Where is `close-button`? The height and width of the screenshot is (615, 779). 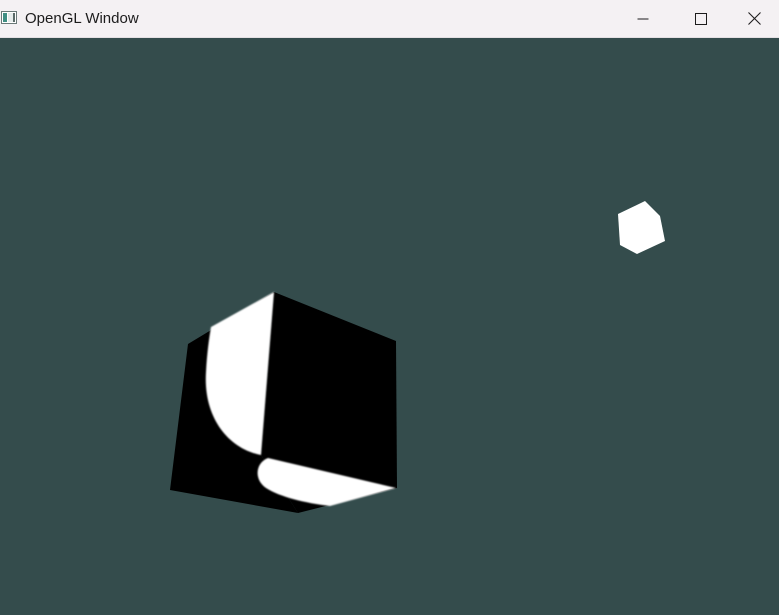
close-button is located at coordinates (754, 18).